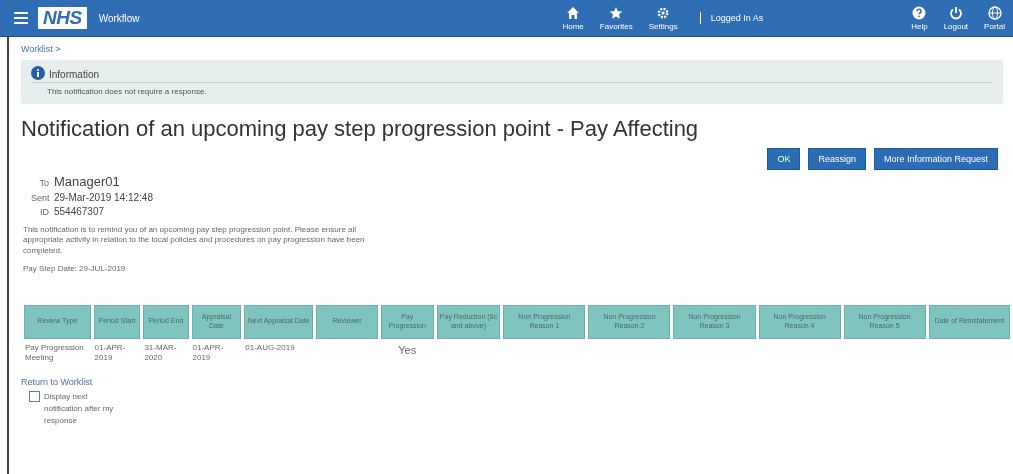  What do you see at coordinates (34, 397) in the screenshot?
I see `checkbox` at bounding box center [34, 397].